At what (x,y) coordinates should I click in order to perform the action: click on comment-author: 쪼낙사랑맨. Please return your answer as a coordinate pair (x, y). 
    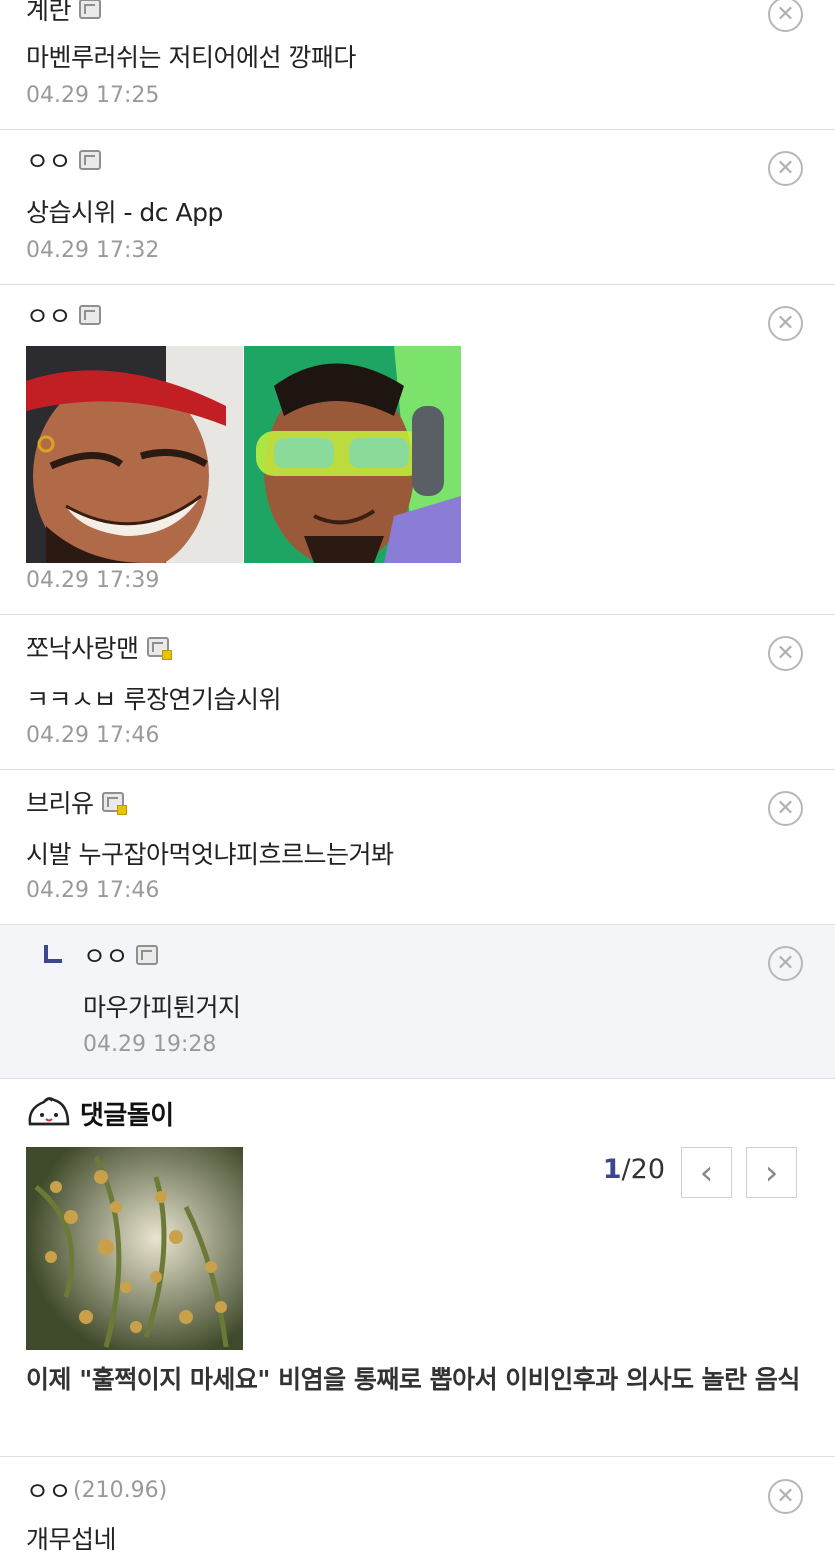
    Looking at the image, I should click on (99, 647).